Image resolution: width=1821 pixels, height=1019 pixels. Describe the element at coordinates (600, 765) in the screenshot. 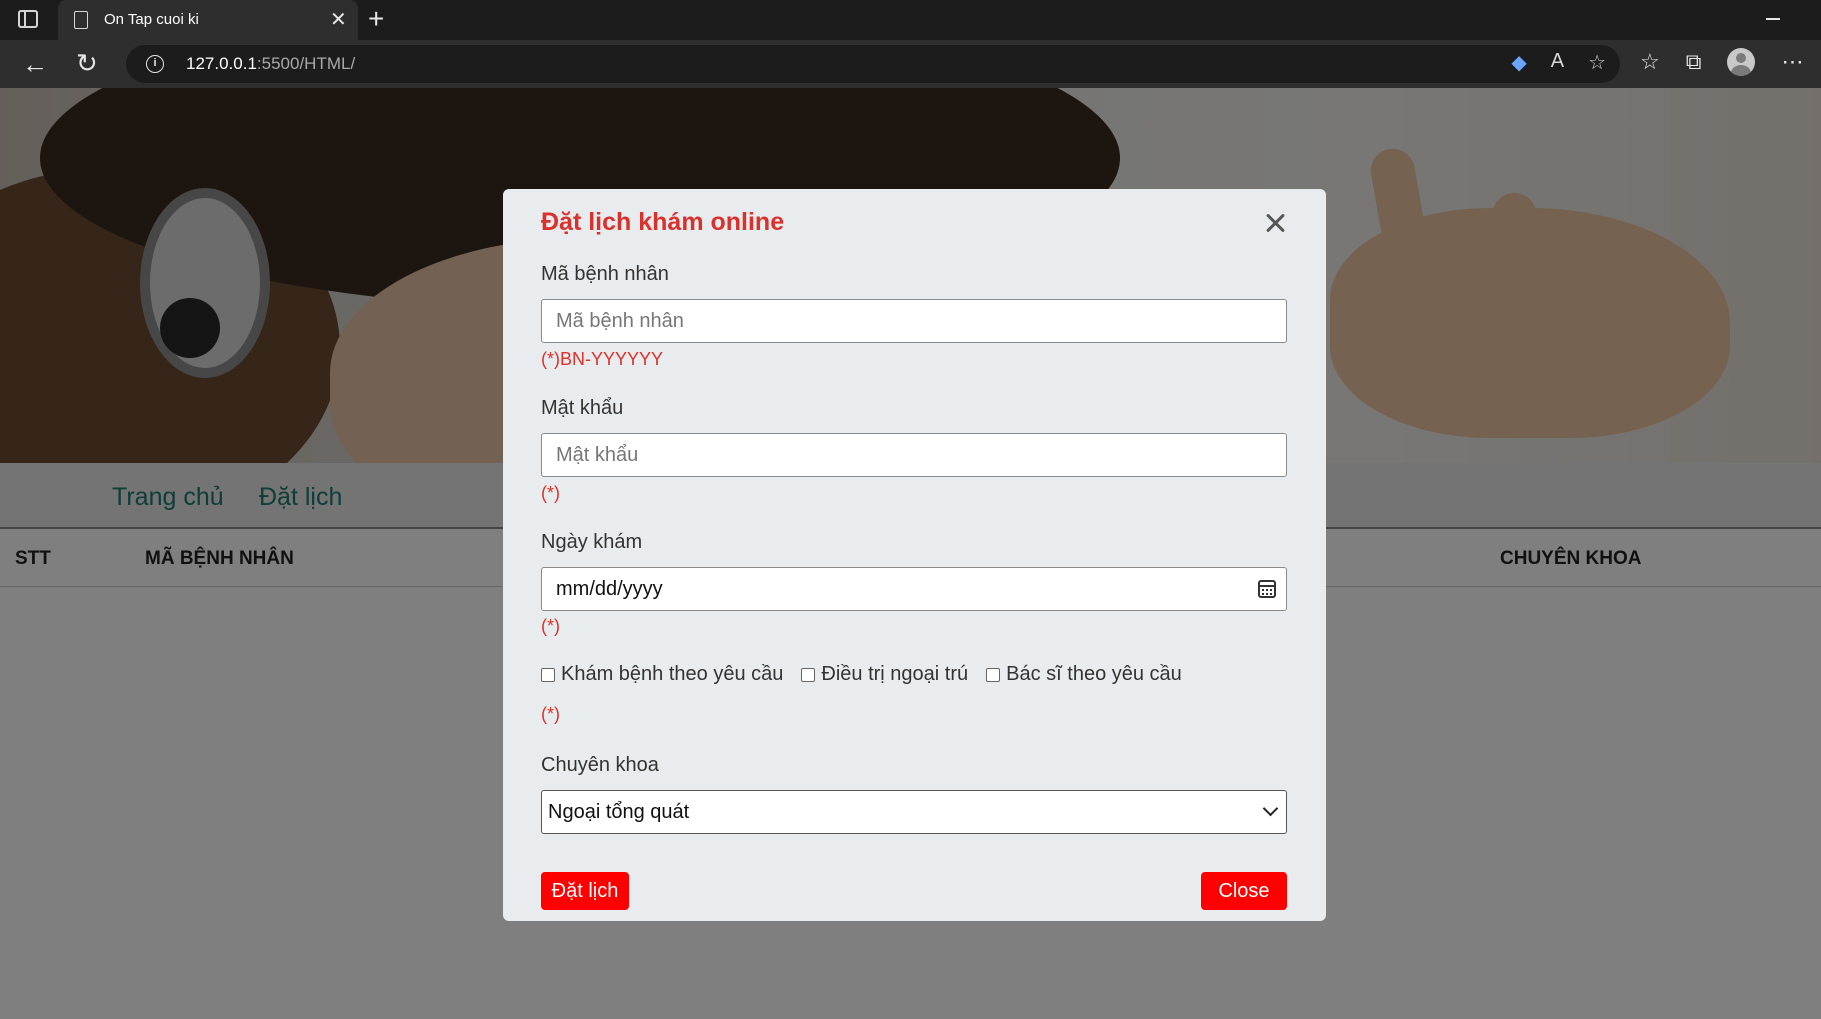

I see `department-label: Chuyên khoa` at that location.